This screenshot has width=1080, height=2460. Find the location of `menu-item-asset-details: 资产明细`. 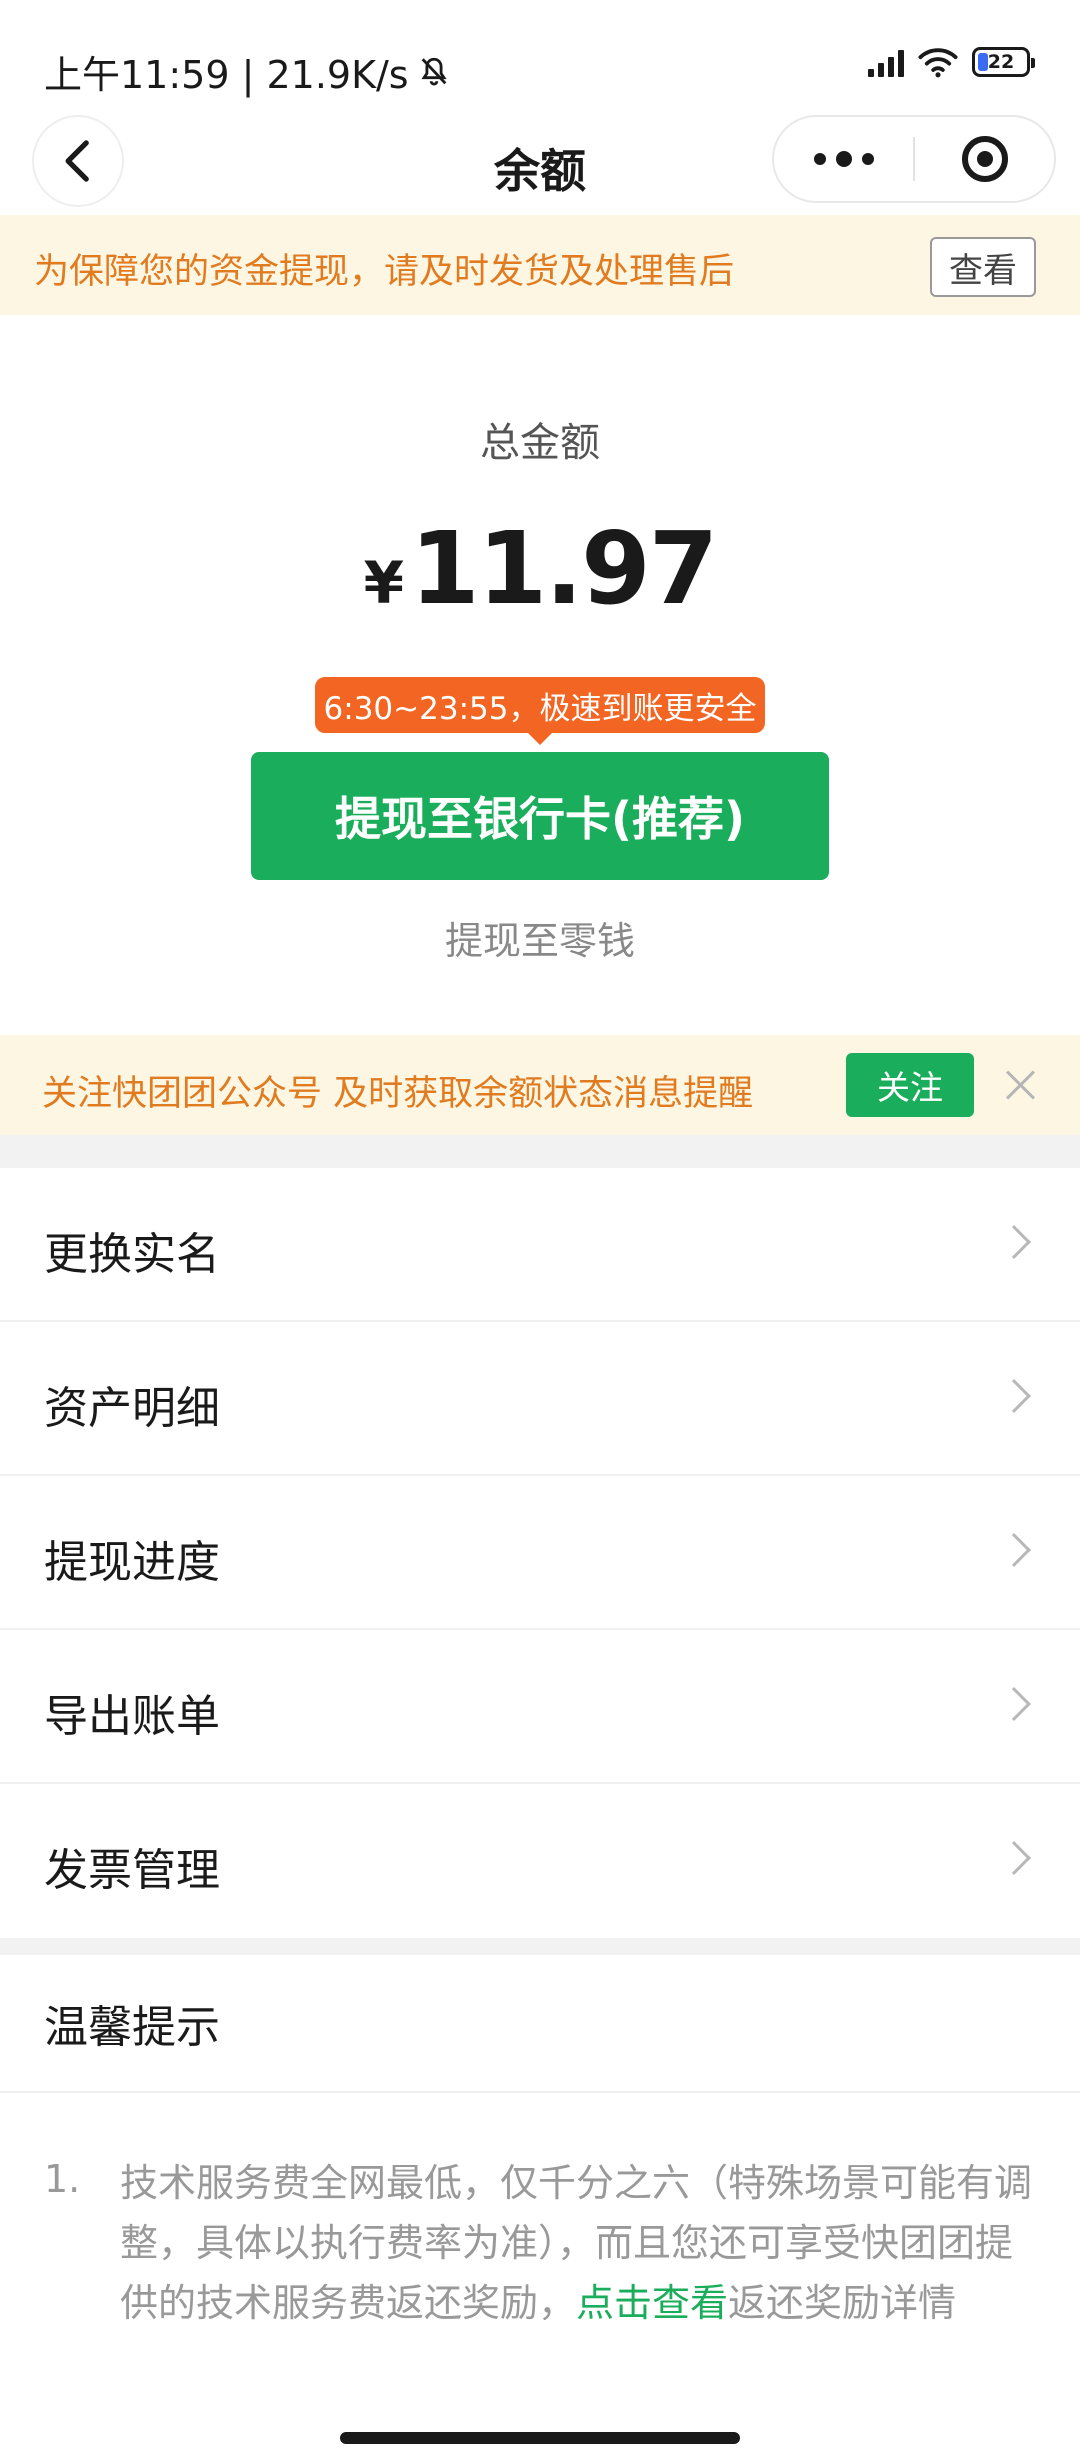

menu-item-asset-details: 资产明细 is located at coordinates (540, 1399).